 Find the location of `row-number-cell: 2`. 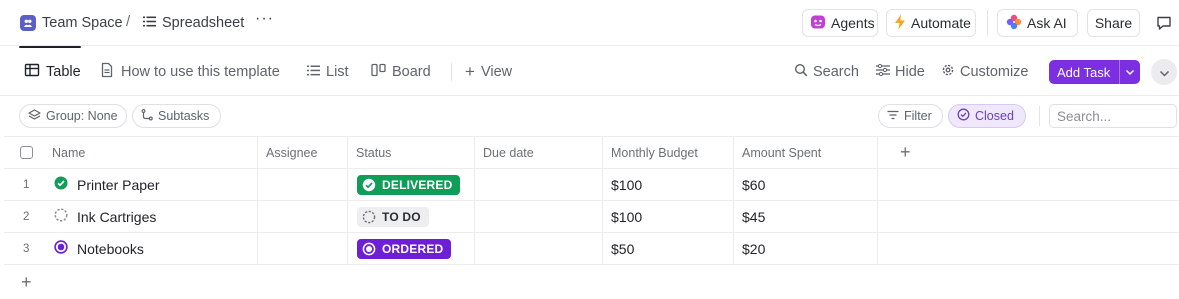

row-number-cell: 2 is located at coordinates (24, 216).